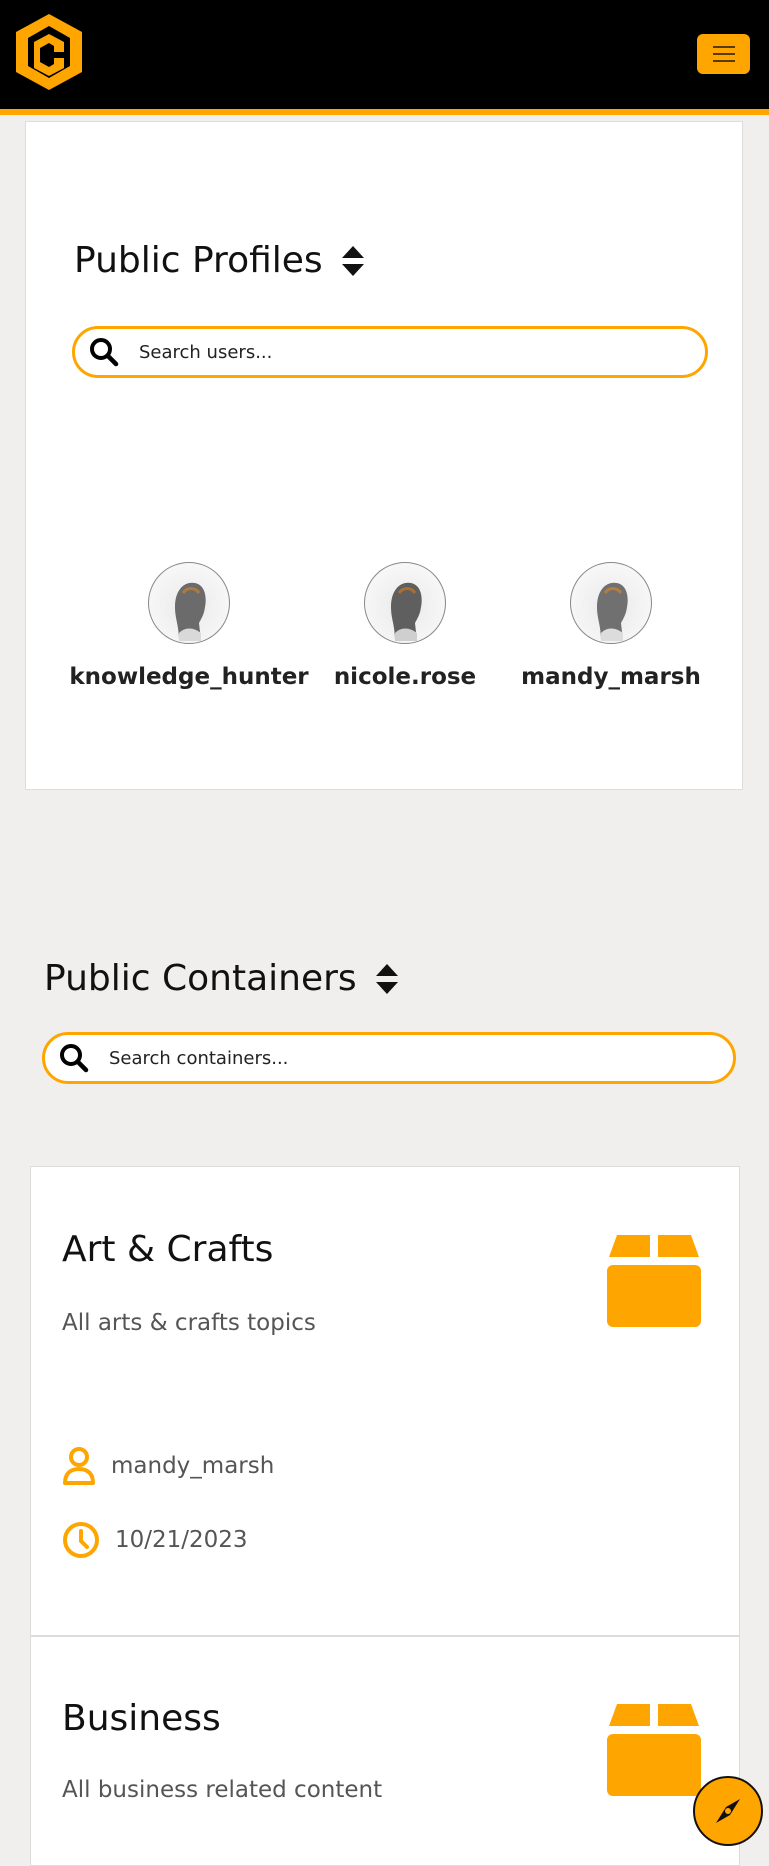 This screenshot has height=1866, width=769. I want to click on container-card: Business All business related content, so click(385, 1751).